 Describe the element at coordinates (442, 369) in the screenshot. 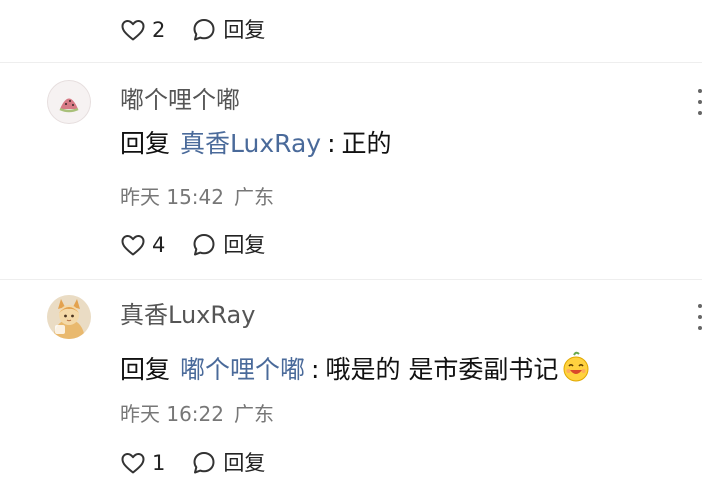

I see `comment-body: 哦是的 是市委副书记` at that location.